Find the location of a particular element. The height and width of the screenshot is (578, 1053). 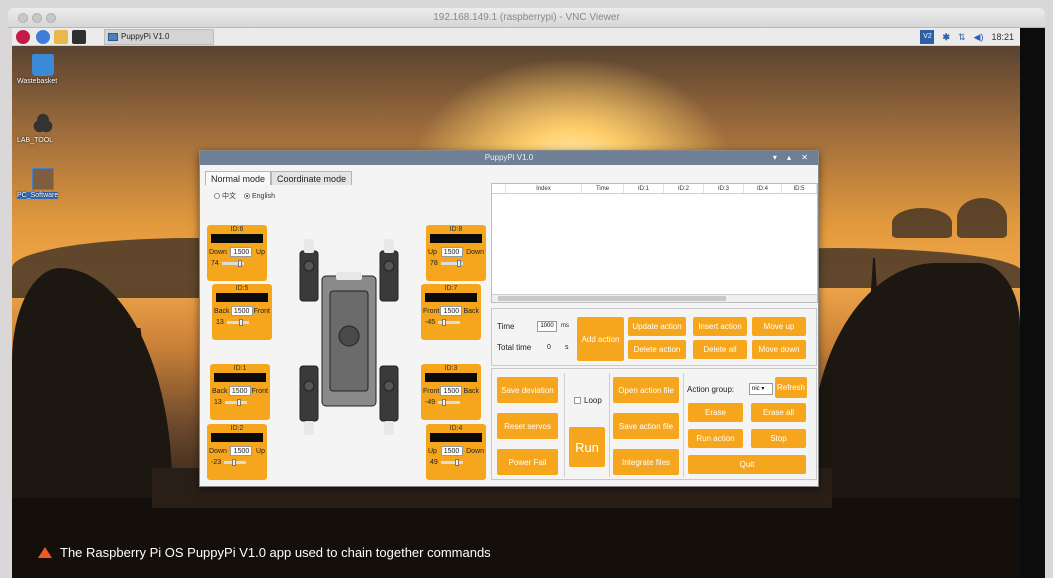

language-selector: 中文 English is located at coordinates (244, 196).